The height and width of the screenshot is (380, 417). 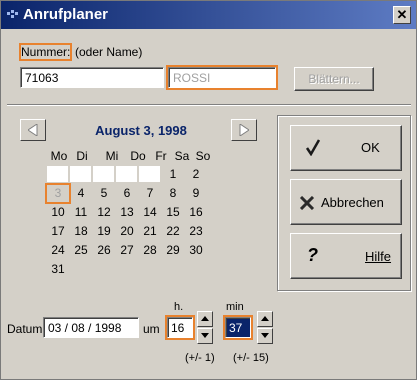 What do you see at coordinates (209, 105) in the screenshot?
I see `separator-highlight` at bounding box center [209, 105].